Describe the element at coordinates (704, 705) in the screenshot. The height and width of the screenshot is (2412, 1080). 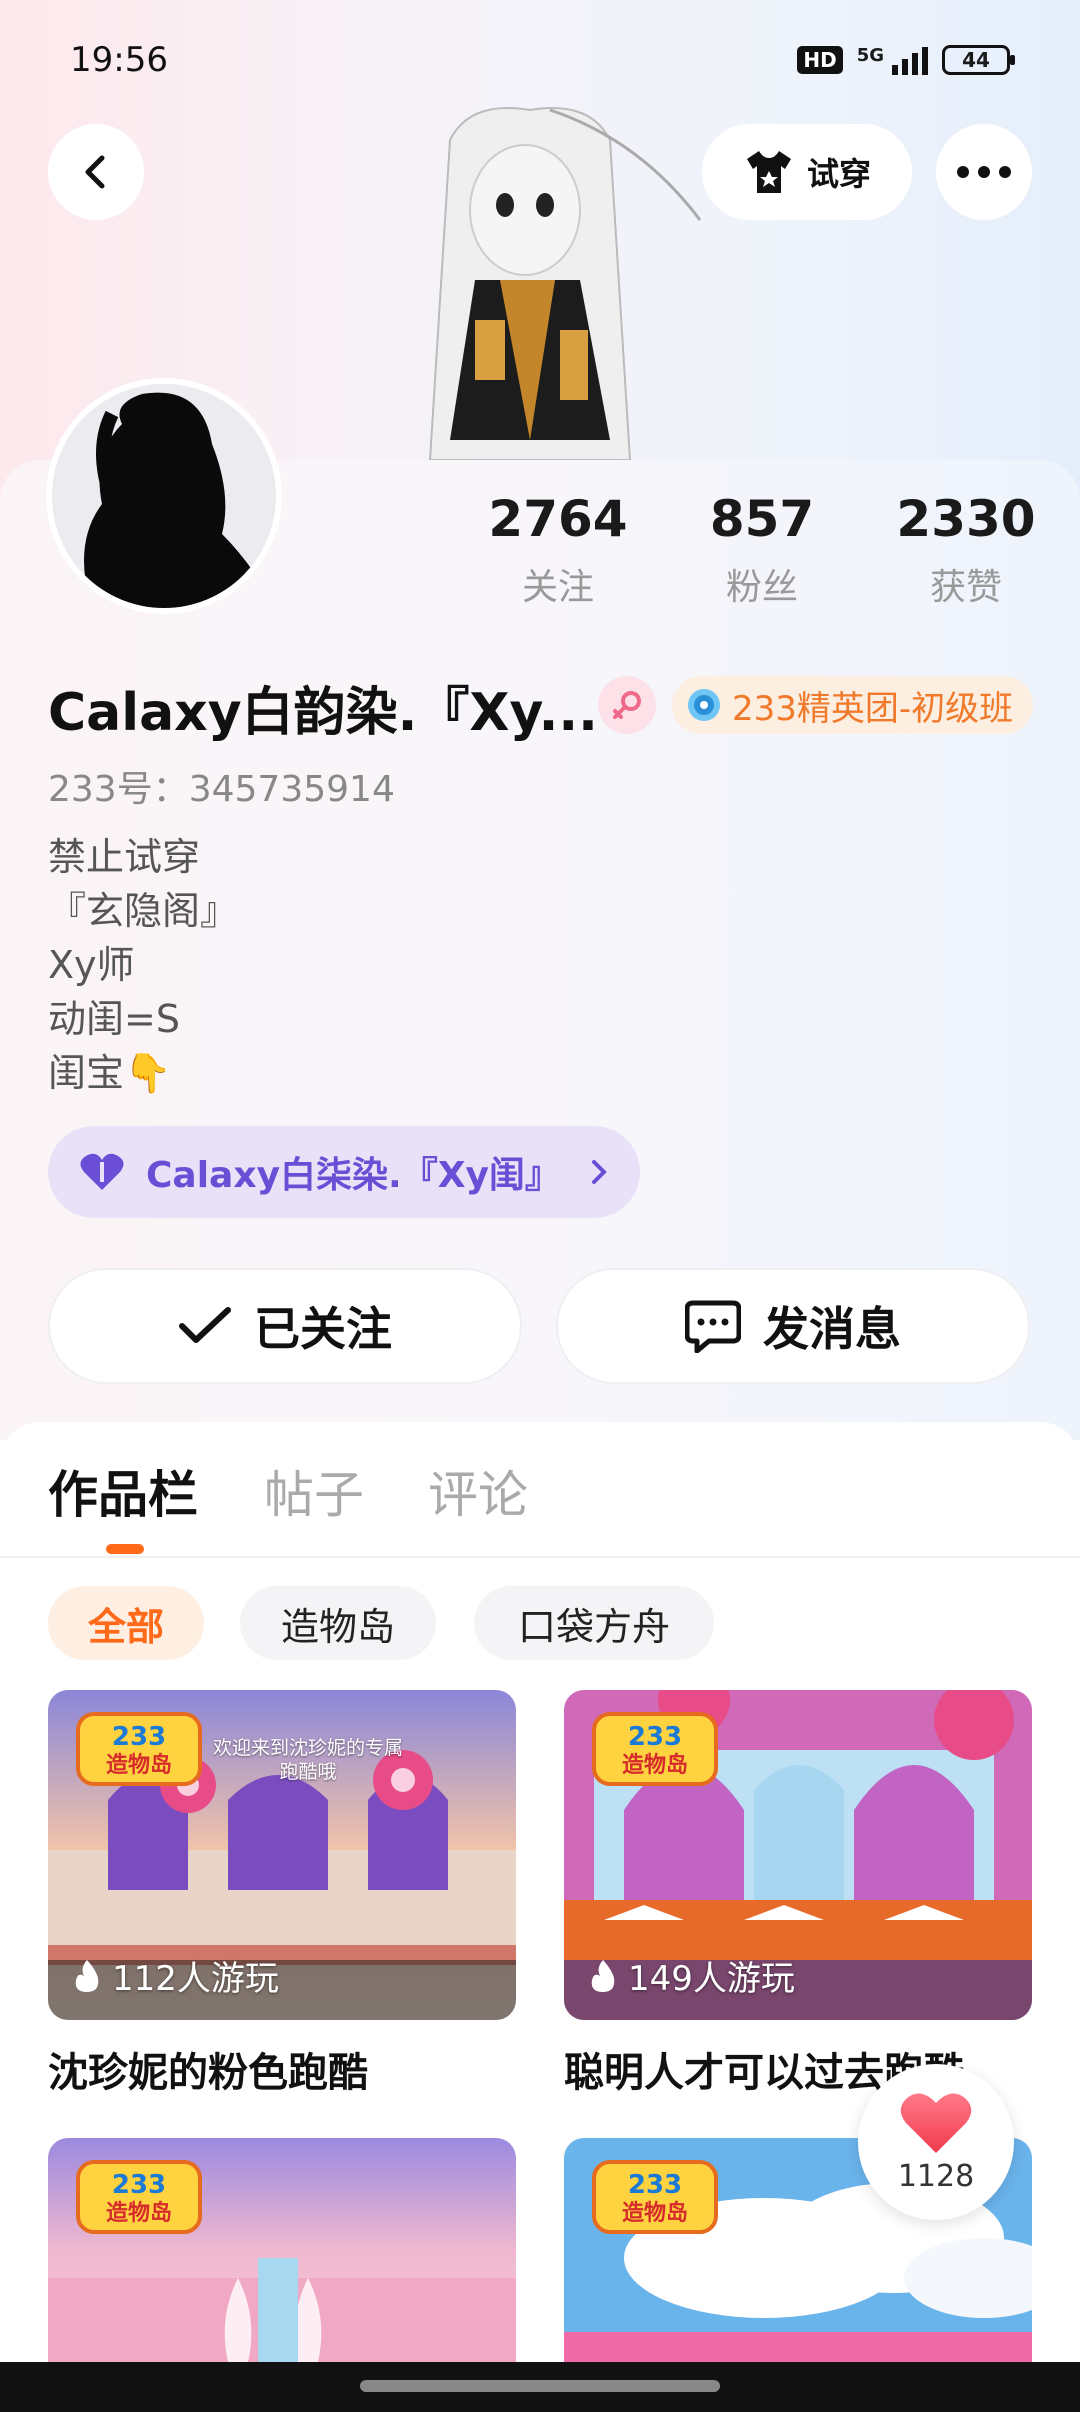
I see `gem-icon` at that location.